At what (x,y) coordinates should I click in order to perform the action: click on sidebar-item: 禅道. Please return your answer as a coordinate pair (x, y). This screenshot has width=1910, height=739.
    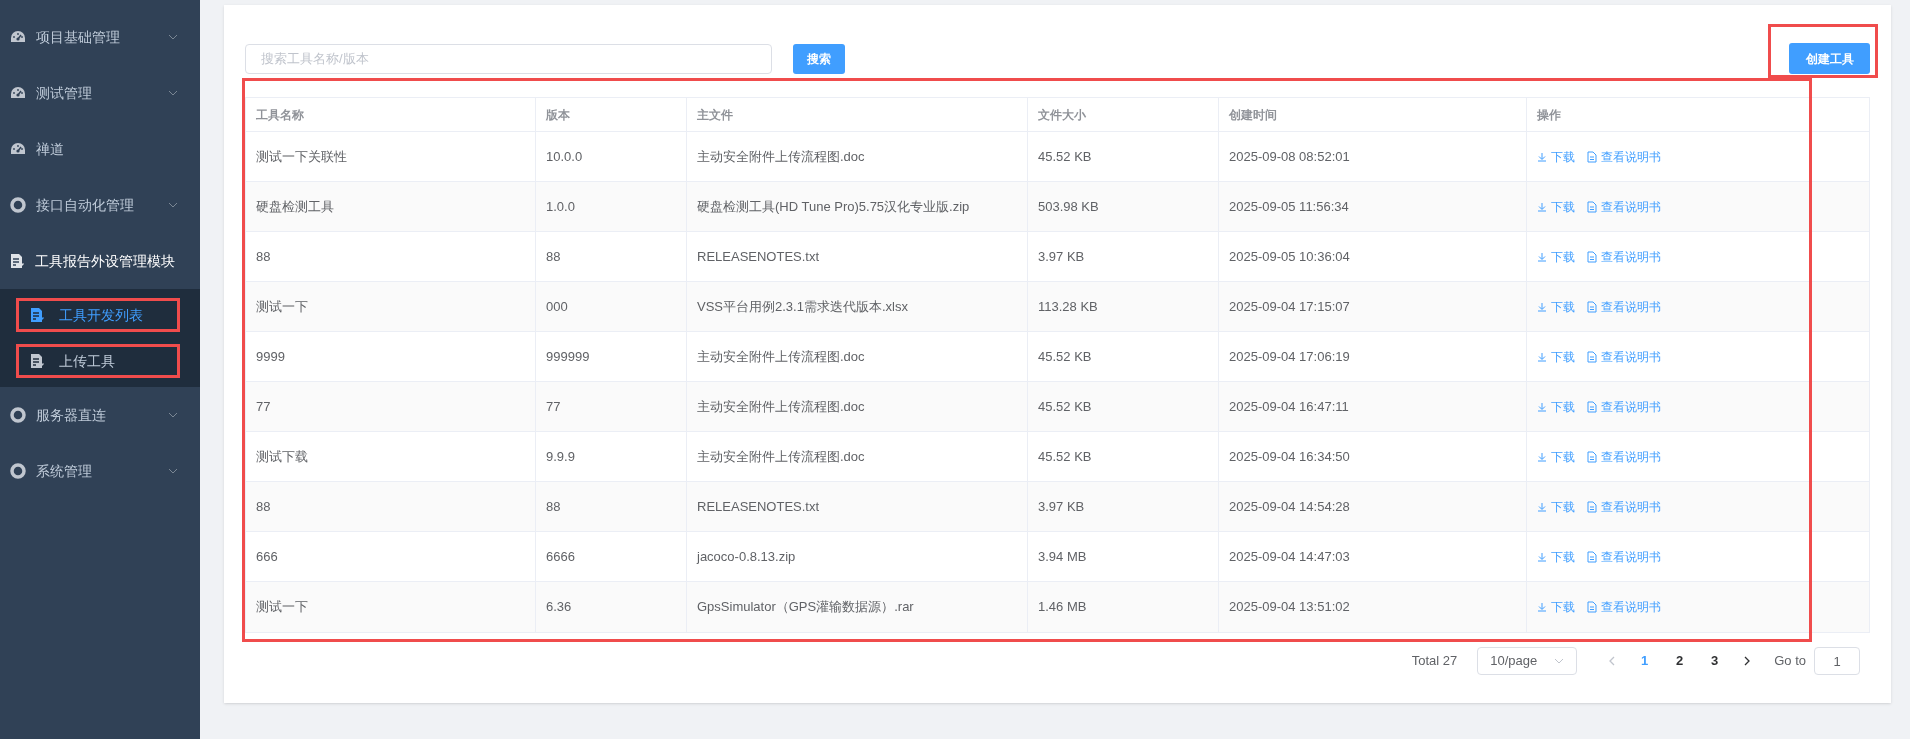
    Looking at the image, I should click on (100, 149).